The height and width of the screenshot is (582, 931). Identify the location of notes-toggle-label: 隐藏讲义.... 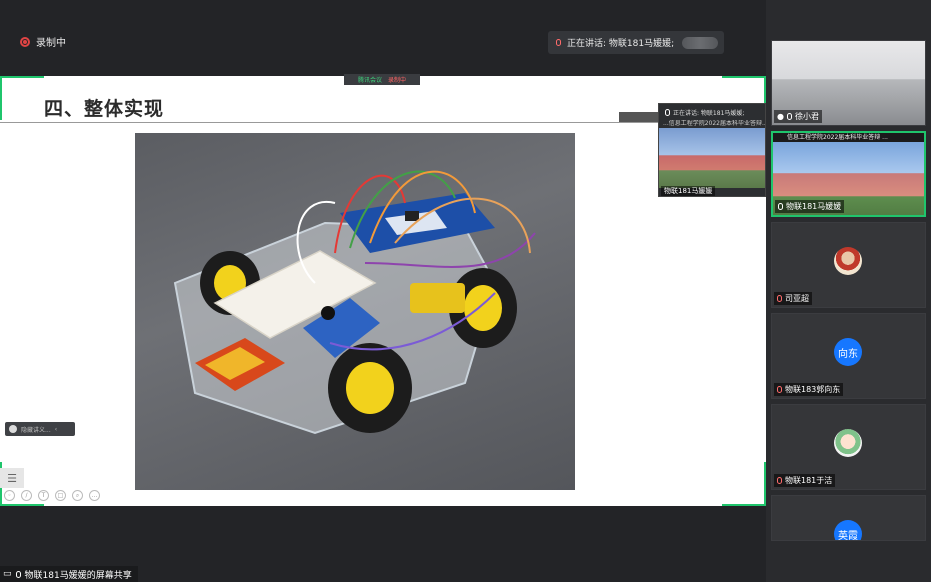
(36, 430).